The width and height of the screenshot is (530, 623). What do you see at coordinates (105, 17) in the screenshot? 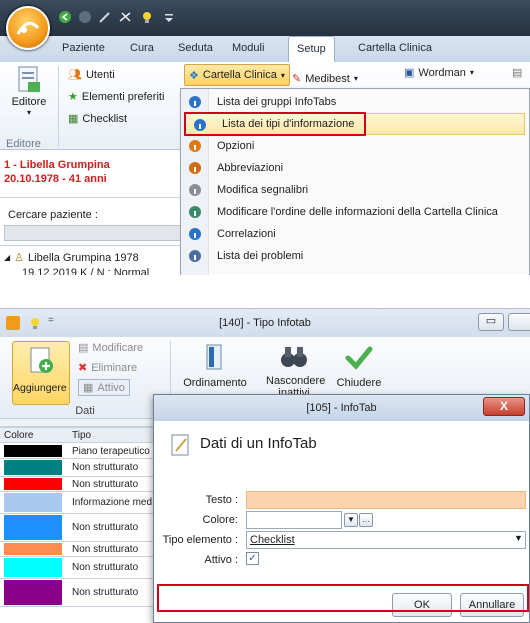
I see `pen-icon` at bounding box center [105, 17].